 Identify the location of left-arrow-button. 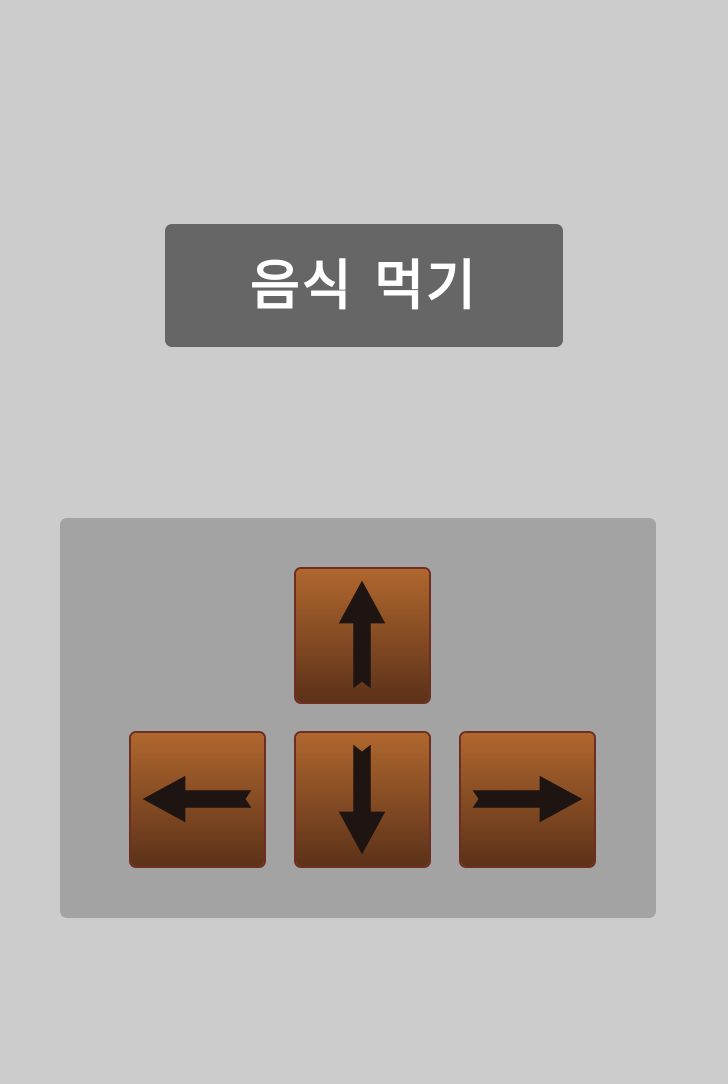
(197, 799).